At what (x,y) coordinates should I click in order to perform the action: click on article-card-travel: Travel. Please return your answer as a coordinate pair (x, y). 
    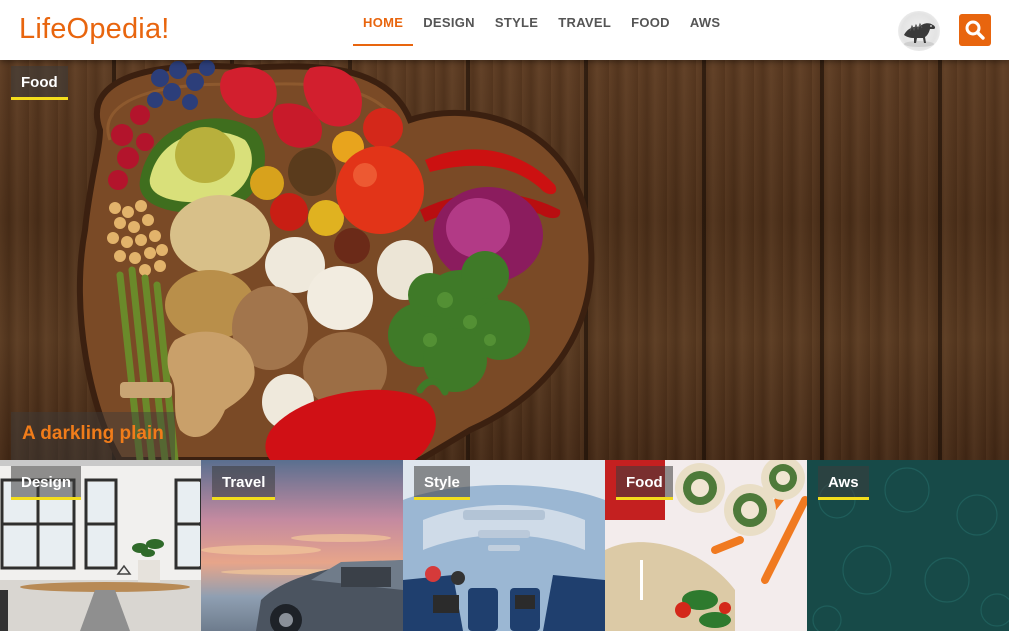
    Looking at the image, I should click on (302, 545).